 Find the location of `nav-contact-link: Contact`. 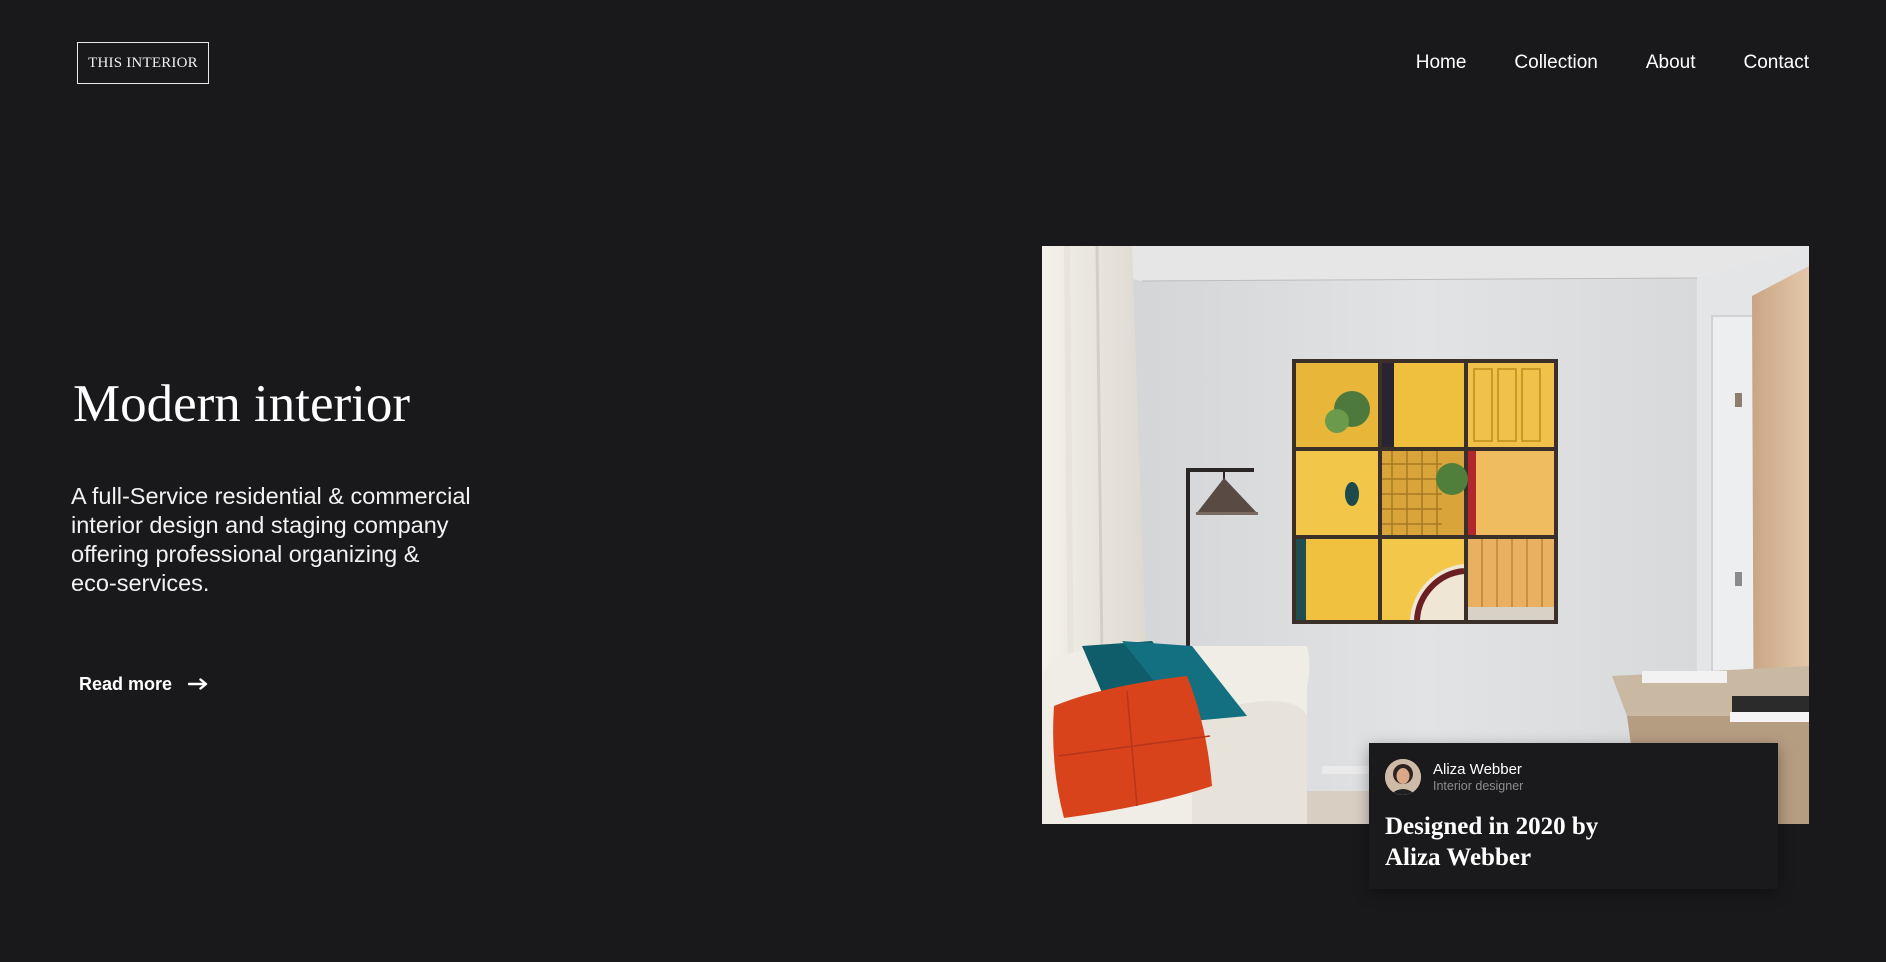

nav-contact-link: Contact is located at coordinates (1776, 63).